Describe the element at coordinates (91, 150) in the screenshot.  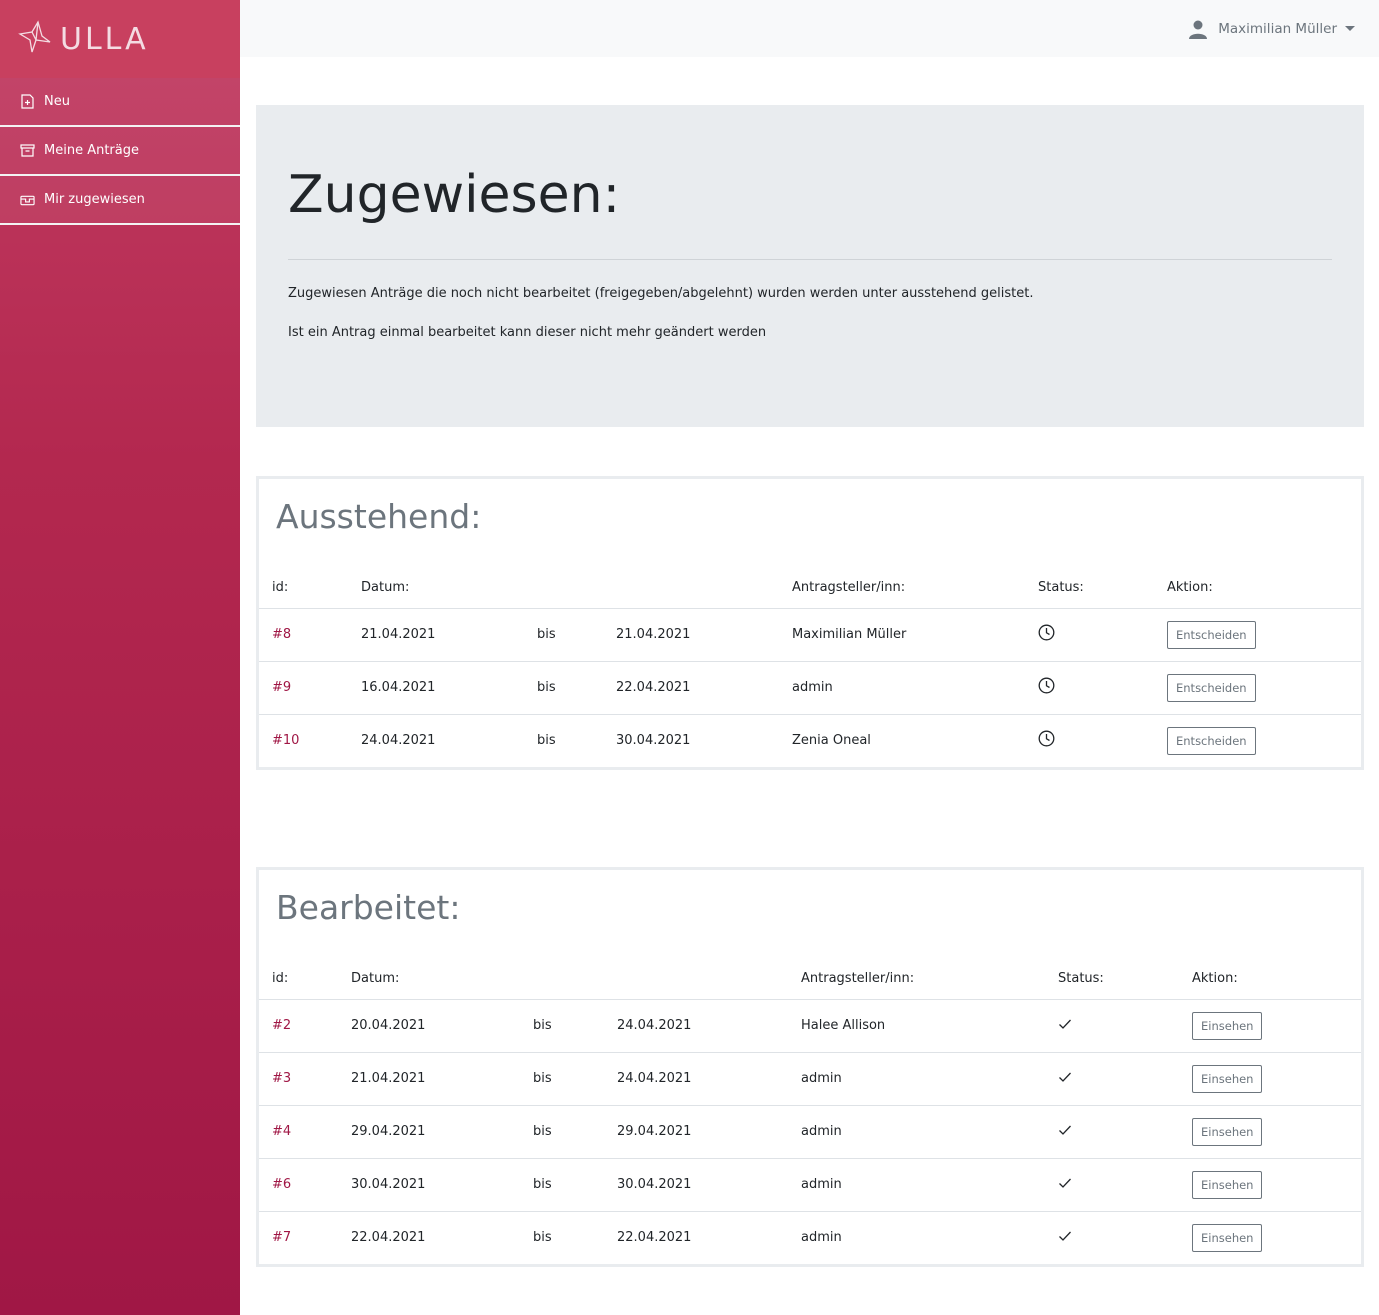
I see `sidebar-item-label: Meine Anträge` at that location.